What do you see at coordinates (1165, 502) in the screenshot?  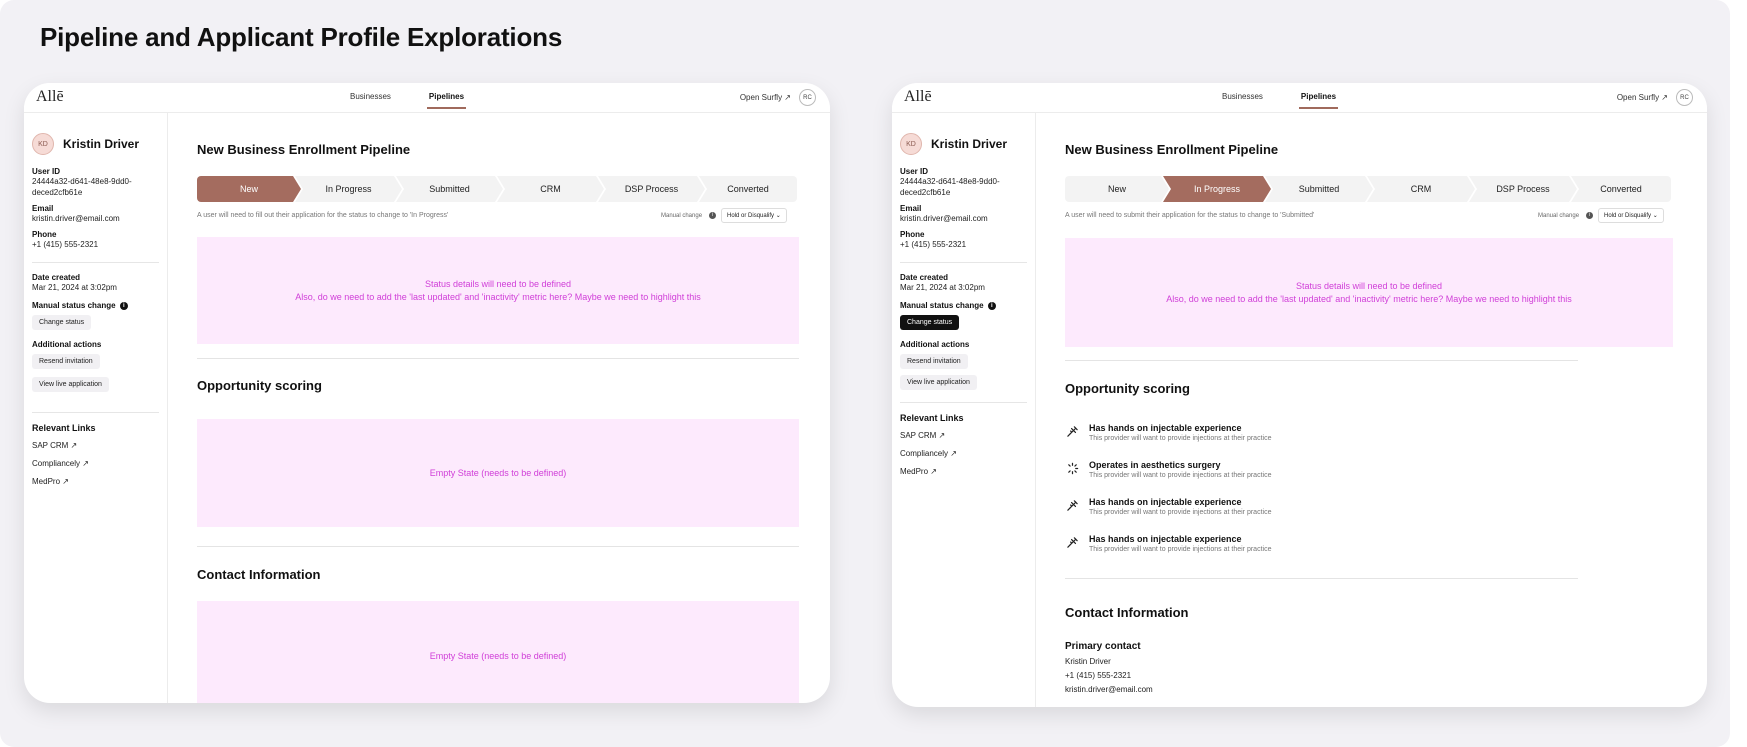 I see `score-title: Has hands on injectable experience` at bounding box center [1165, 502].